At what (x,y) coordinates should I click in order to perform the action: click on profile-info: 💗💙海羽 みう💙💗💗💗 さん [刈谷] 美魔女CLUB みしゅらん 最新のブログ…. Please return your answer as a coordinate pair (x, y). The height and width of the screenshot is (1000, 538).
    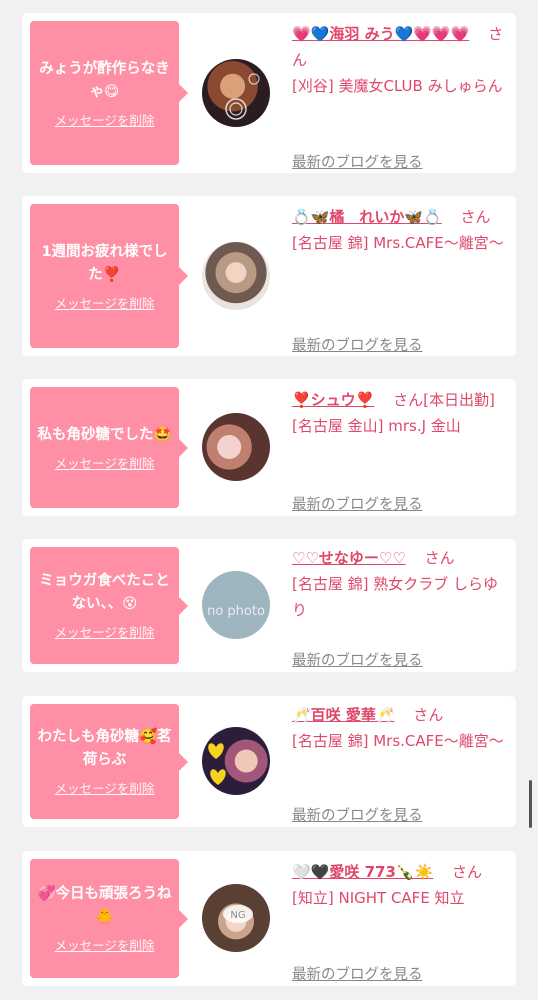
    Looking at the image, I should click on (399, 96).